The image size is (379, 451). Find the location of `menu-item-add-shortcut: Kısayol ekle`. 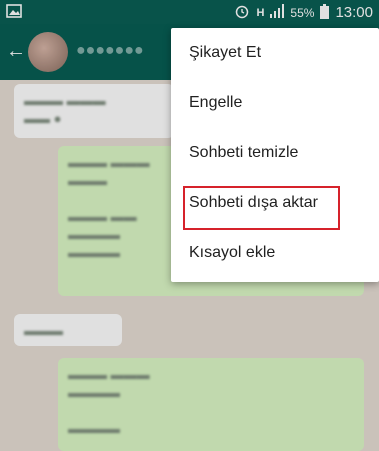

menu-item-add-shortcut: Kısayol ekle is located at coordinates (275, 253).